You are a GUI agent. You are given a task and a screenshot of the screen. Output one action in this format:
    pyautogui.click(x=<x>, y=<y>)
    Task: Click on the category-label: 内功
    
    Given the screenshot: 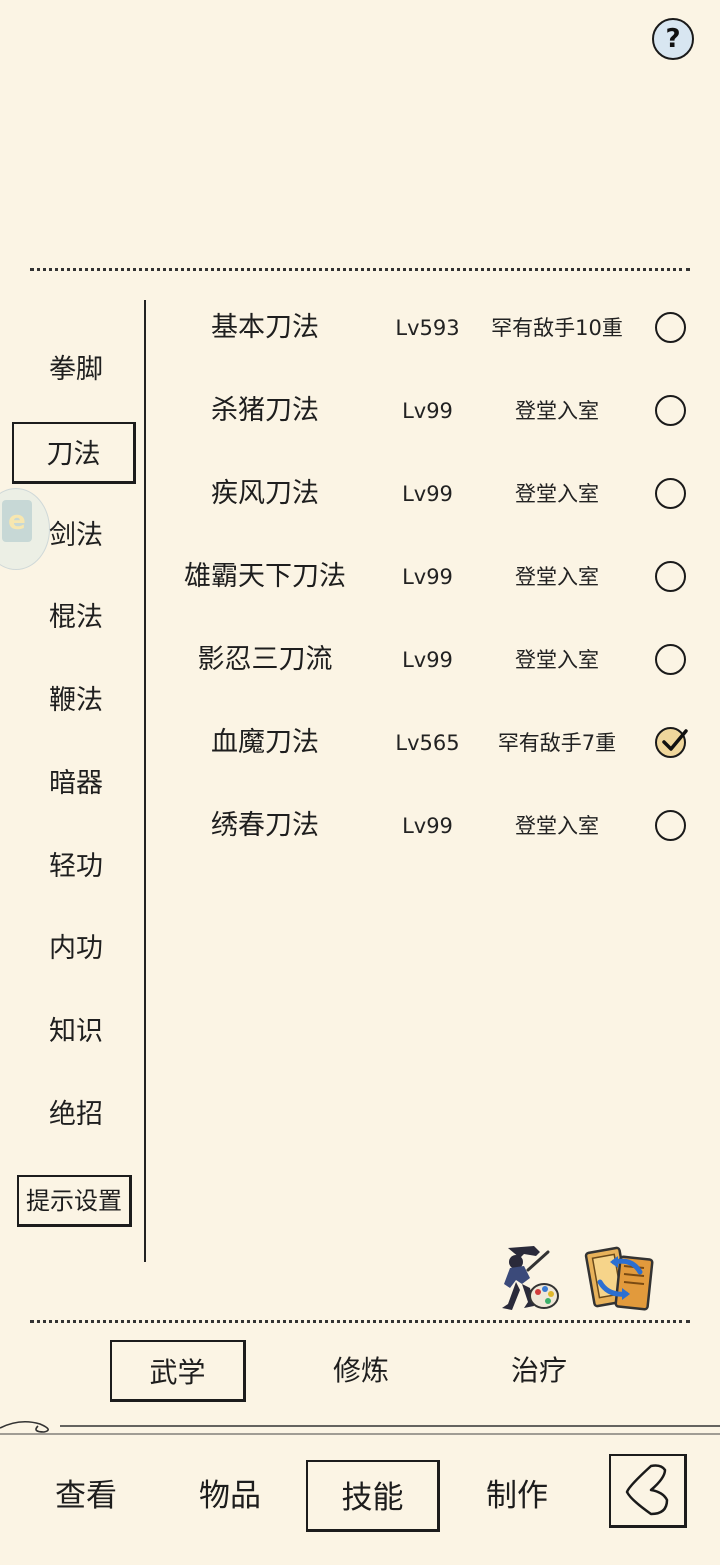 What is the action you would take?
    pyautogui.click(x=76, y=948)
    